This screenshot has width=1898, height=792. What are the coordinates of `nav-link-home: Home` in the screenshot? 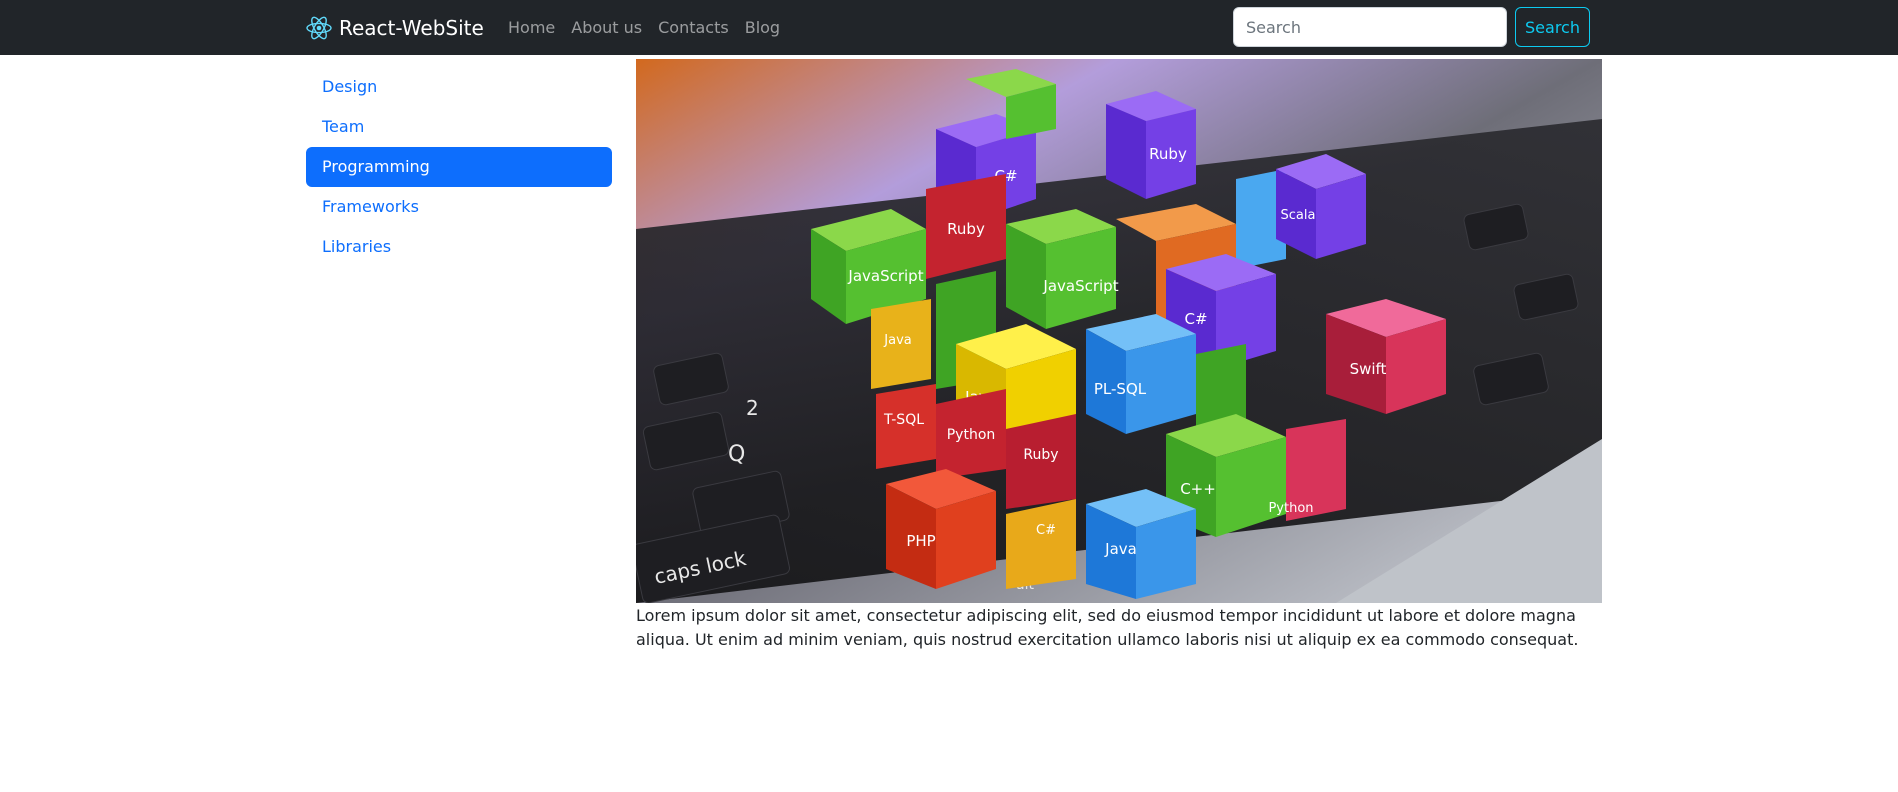 It's located at (531, 27).